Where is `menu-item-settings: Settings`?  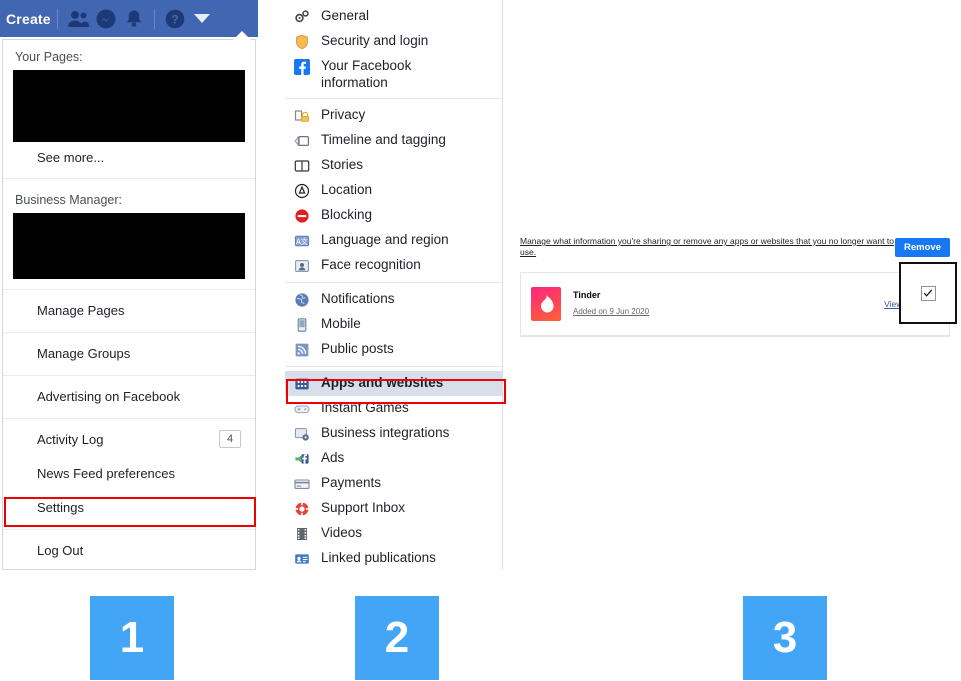
menu-item-settings: Settings is located at coordinates (129, 508).